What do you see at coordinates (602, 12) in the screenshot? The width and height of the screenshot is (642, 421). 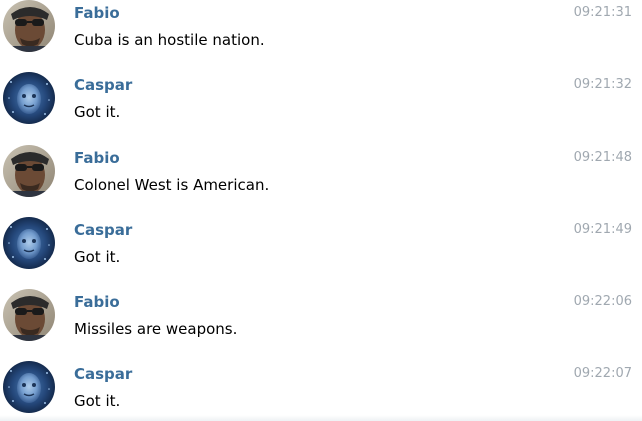 I see `message-timestamp: 09:21:31` at bounding box center [602, 12].